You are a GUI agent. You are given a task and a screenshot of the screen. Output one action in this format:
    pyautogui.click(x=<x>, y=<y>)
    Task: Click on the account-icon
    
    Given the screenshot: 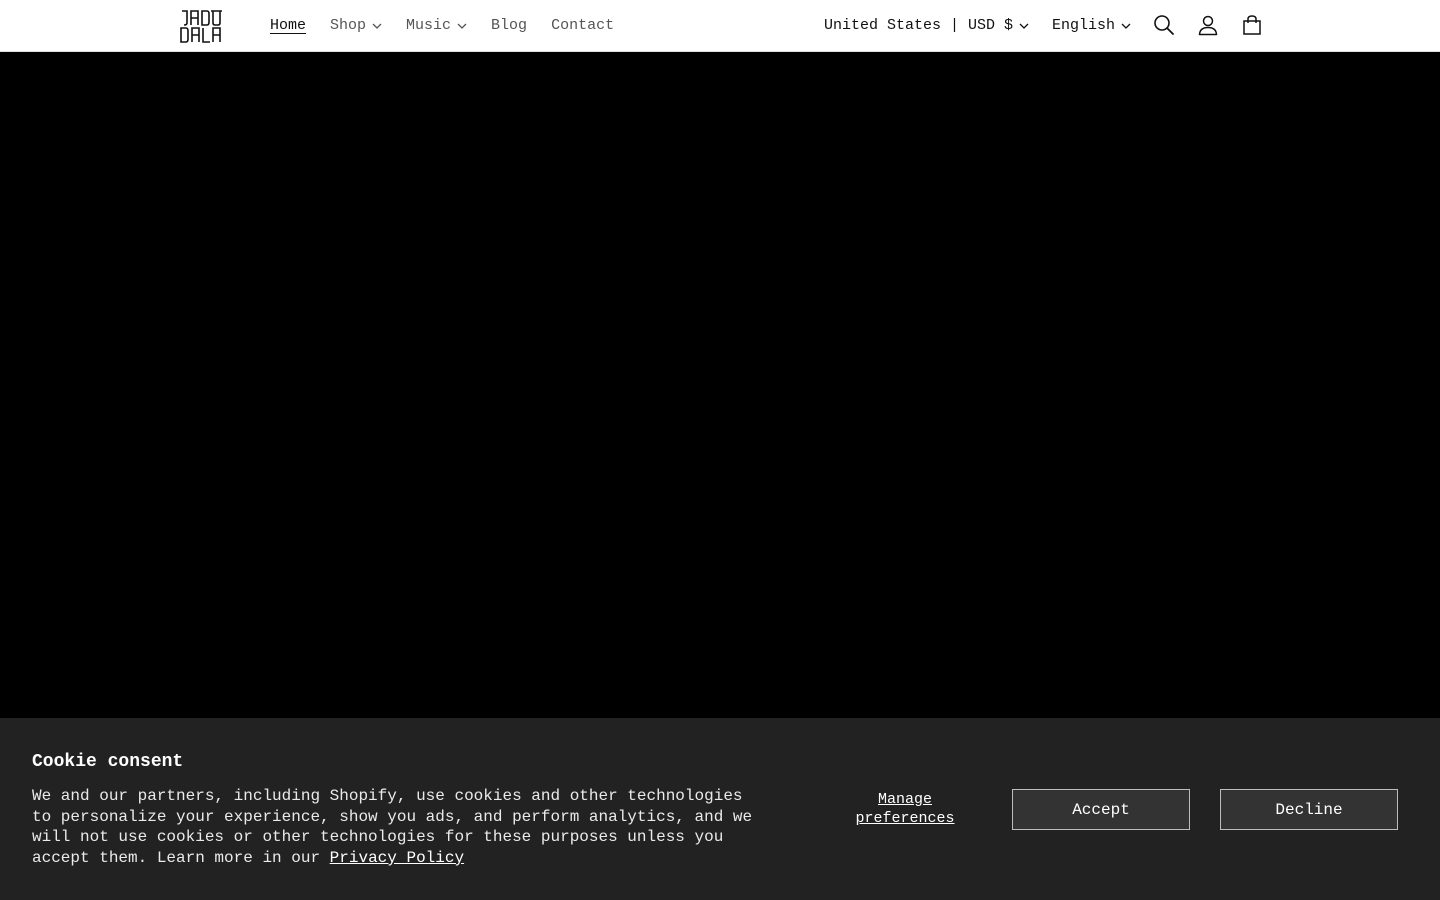 What is the action you would take?
    pyautogui.click(x=1208, y=25)
    